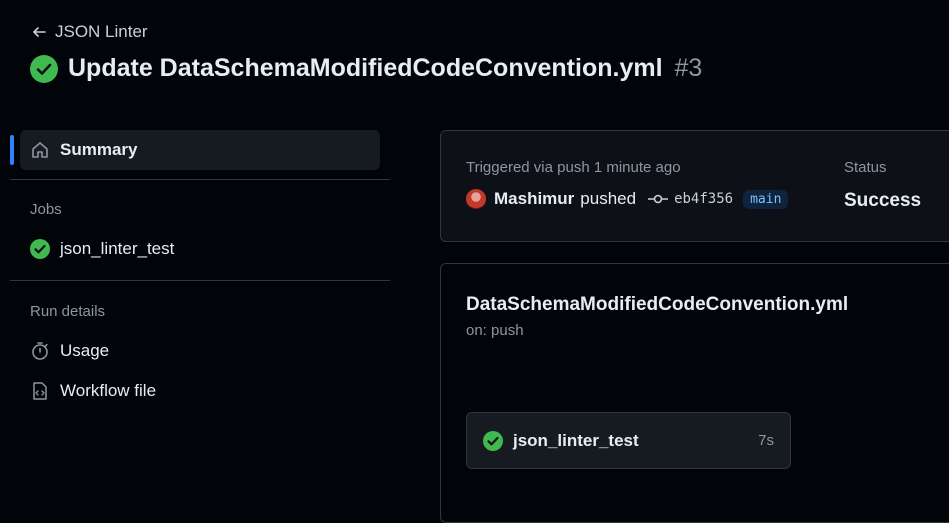 Image resolution: width=949 pixels, height=523 pixels. What do you see at coordinates (703, 199) in the screenshot?
I see `commit-sha: eb4f356` at bounding box center [703, 199].